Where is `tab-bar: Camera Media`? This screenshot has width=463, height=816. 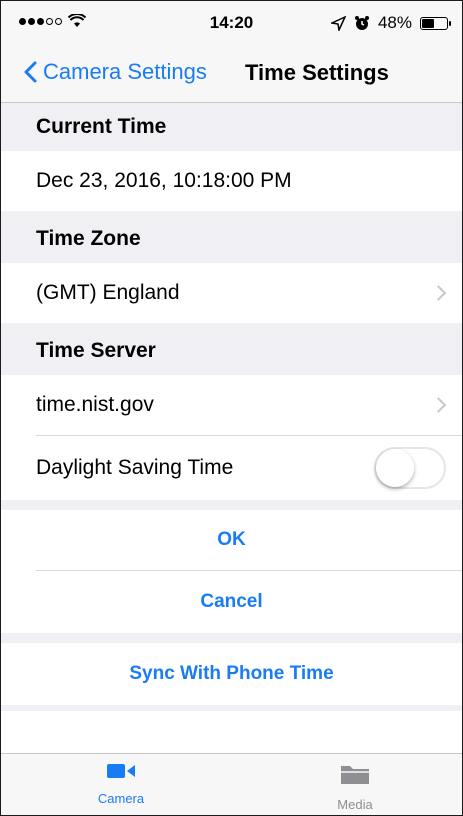
tab-bar: Camera Media is located at coordinates (231, 784).